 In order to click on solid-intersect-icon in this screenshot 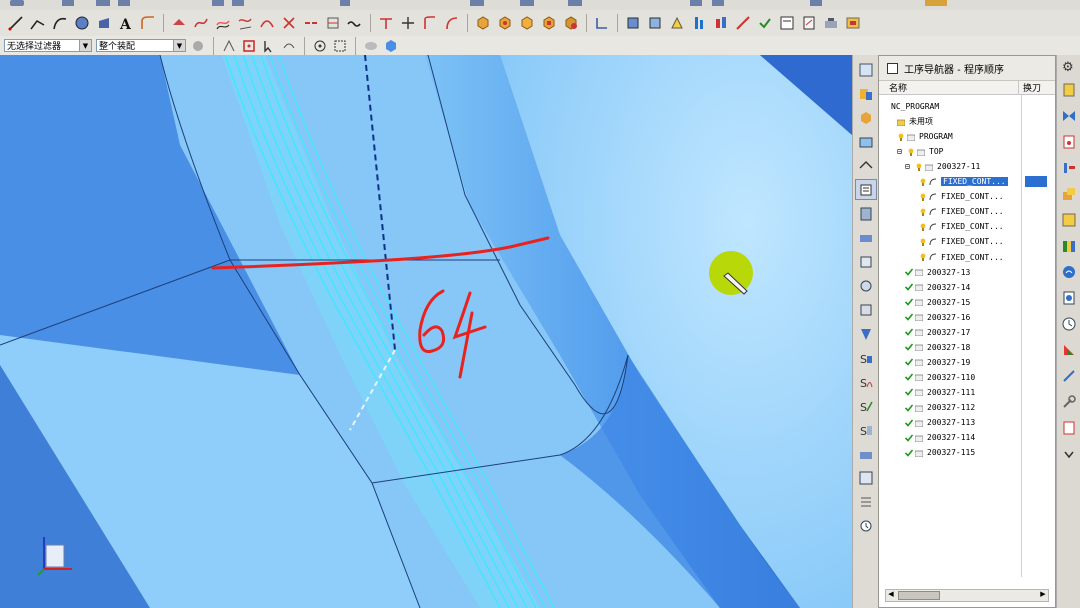, I will do `click(549, 23)`.